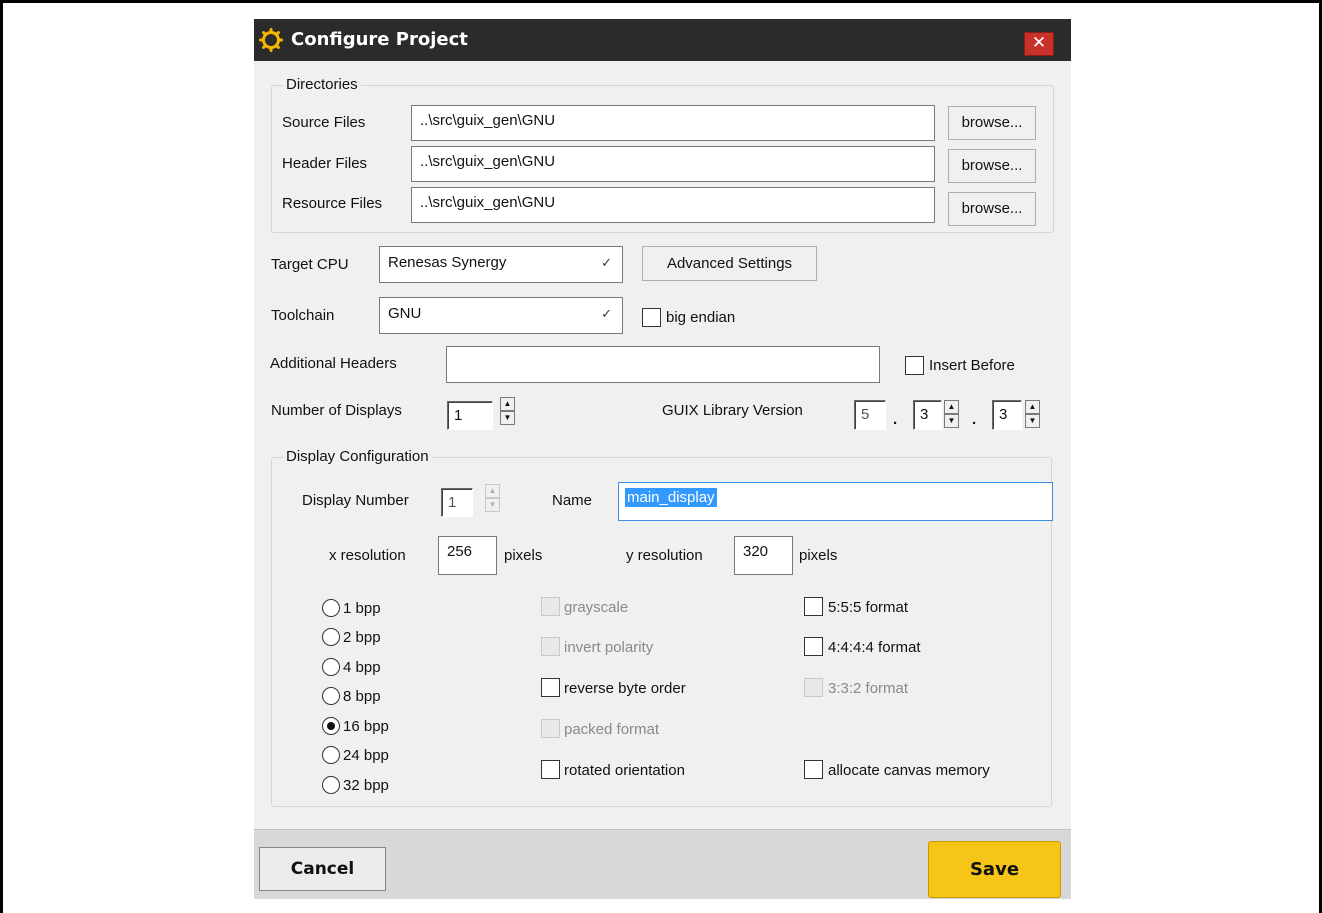 The image size is (1322, 913). Describe the element at coordinates (362, 637) in the screenshot. I see `bpp-label-2: 2 bpp` at that location.